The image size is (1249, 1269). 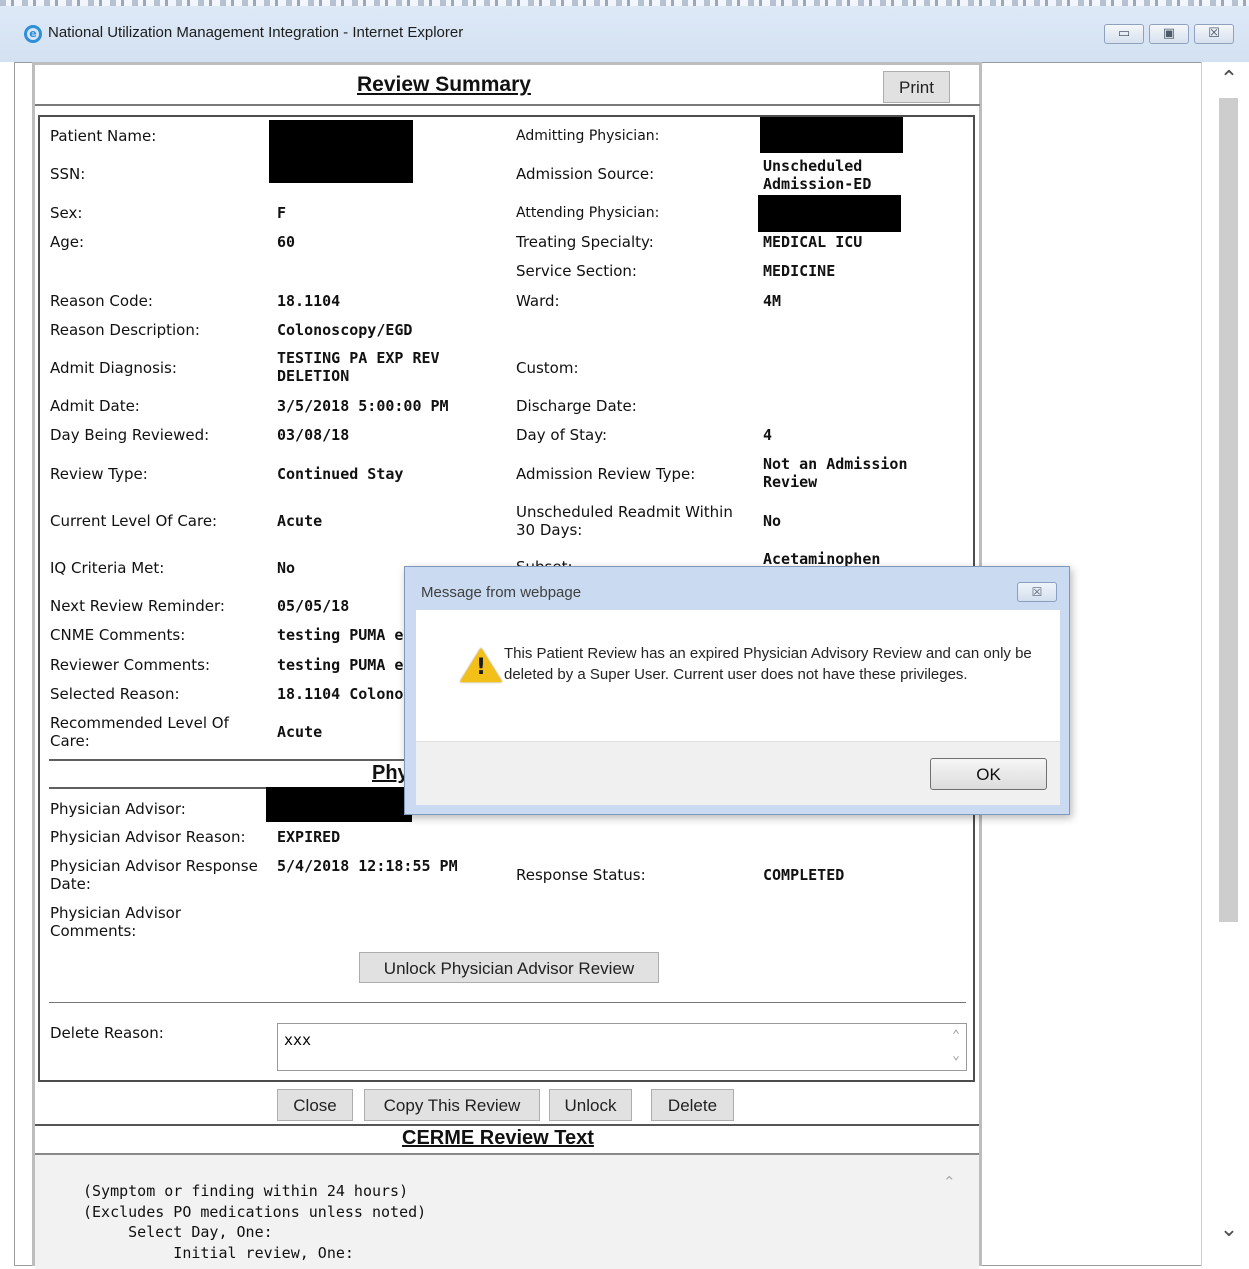 What do you see at coordinates (507, 1002) in the screenshot?
I see `delete-section-divider` at bounding box center [507, 1002].